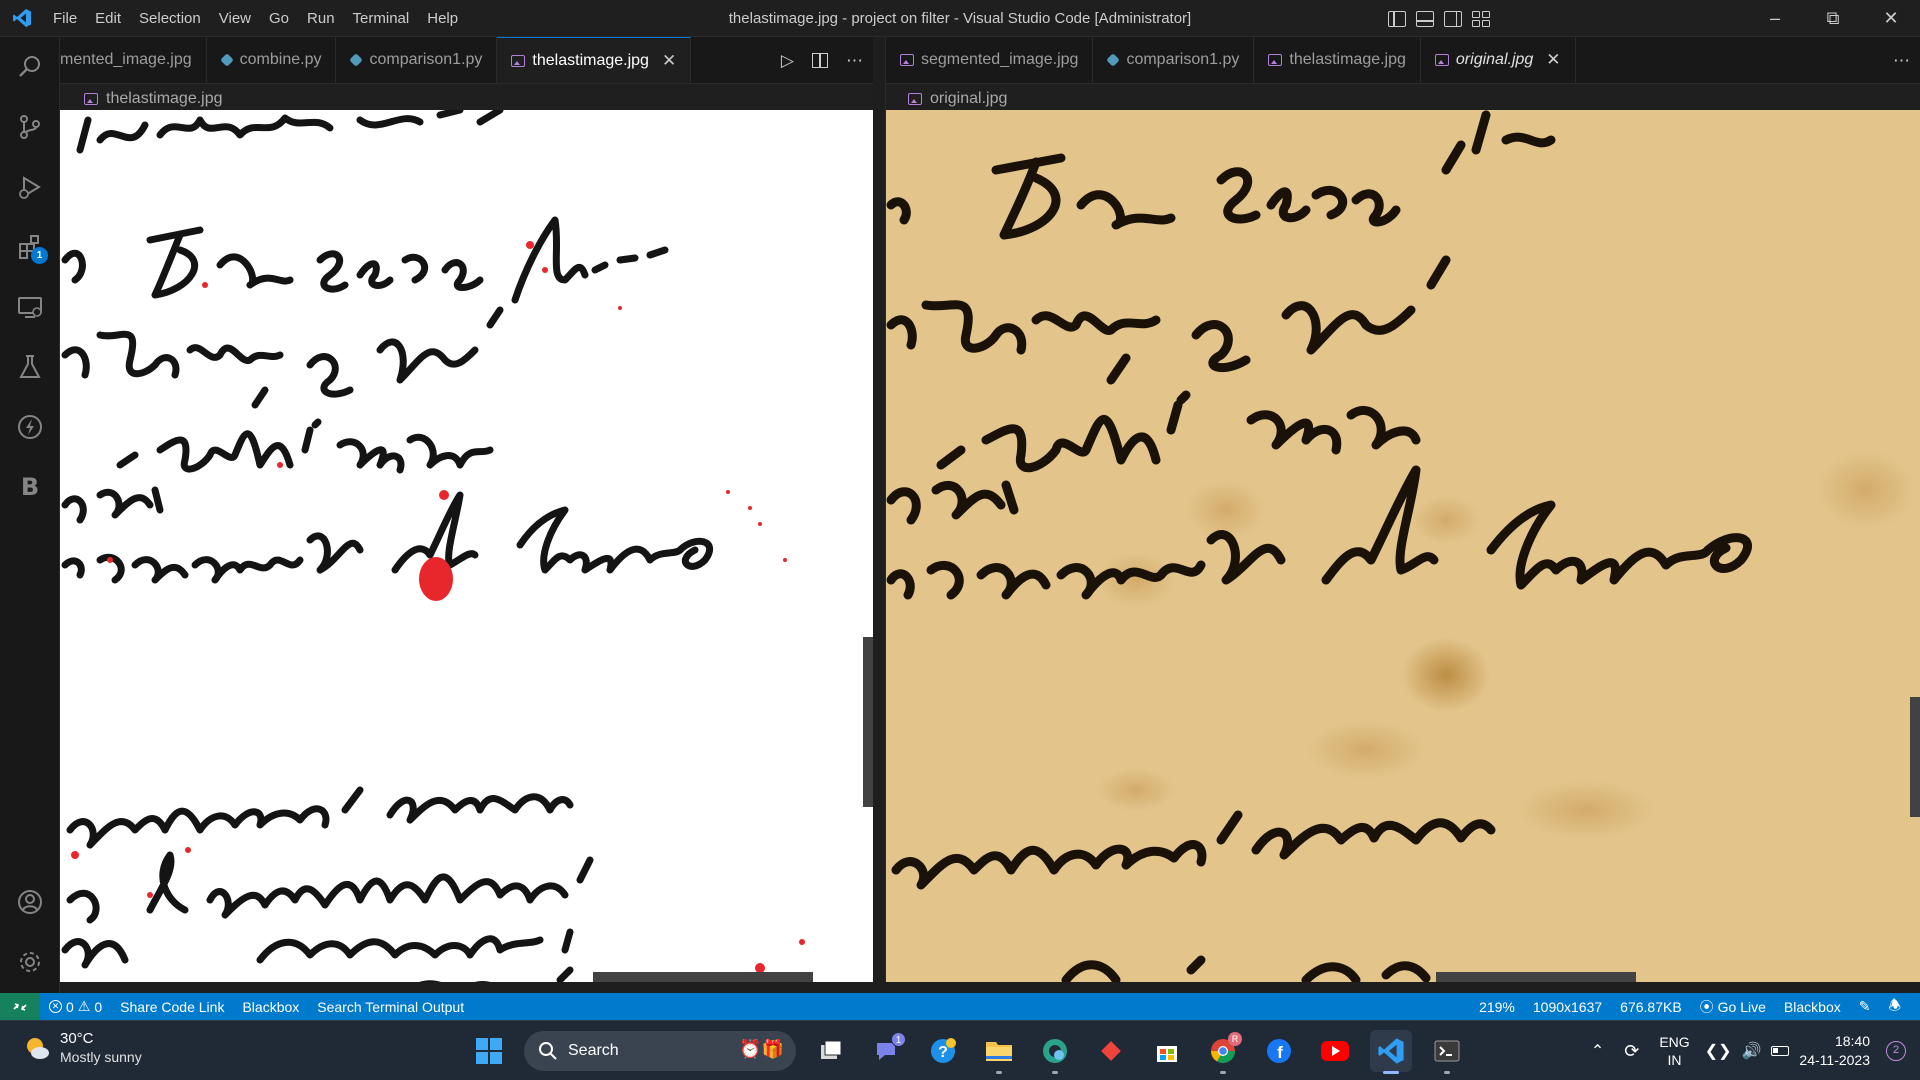  Describe the element at coordinates (1111, 1051) in the screenshot. I see `anydesk-icon` at that location.